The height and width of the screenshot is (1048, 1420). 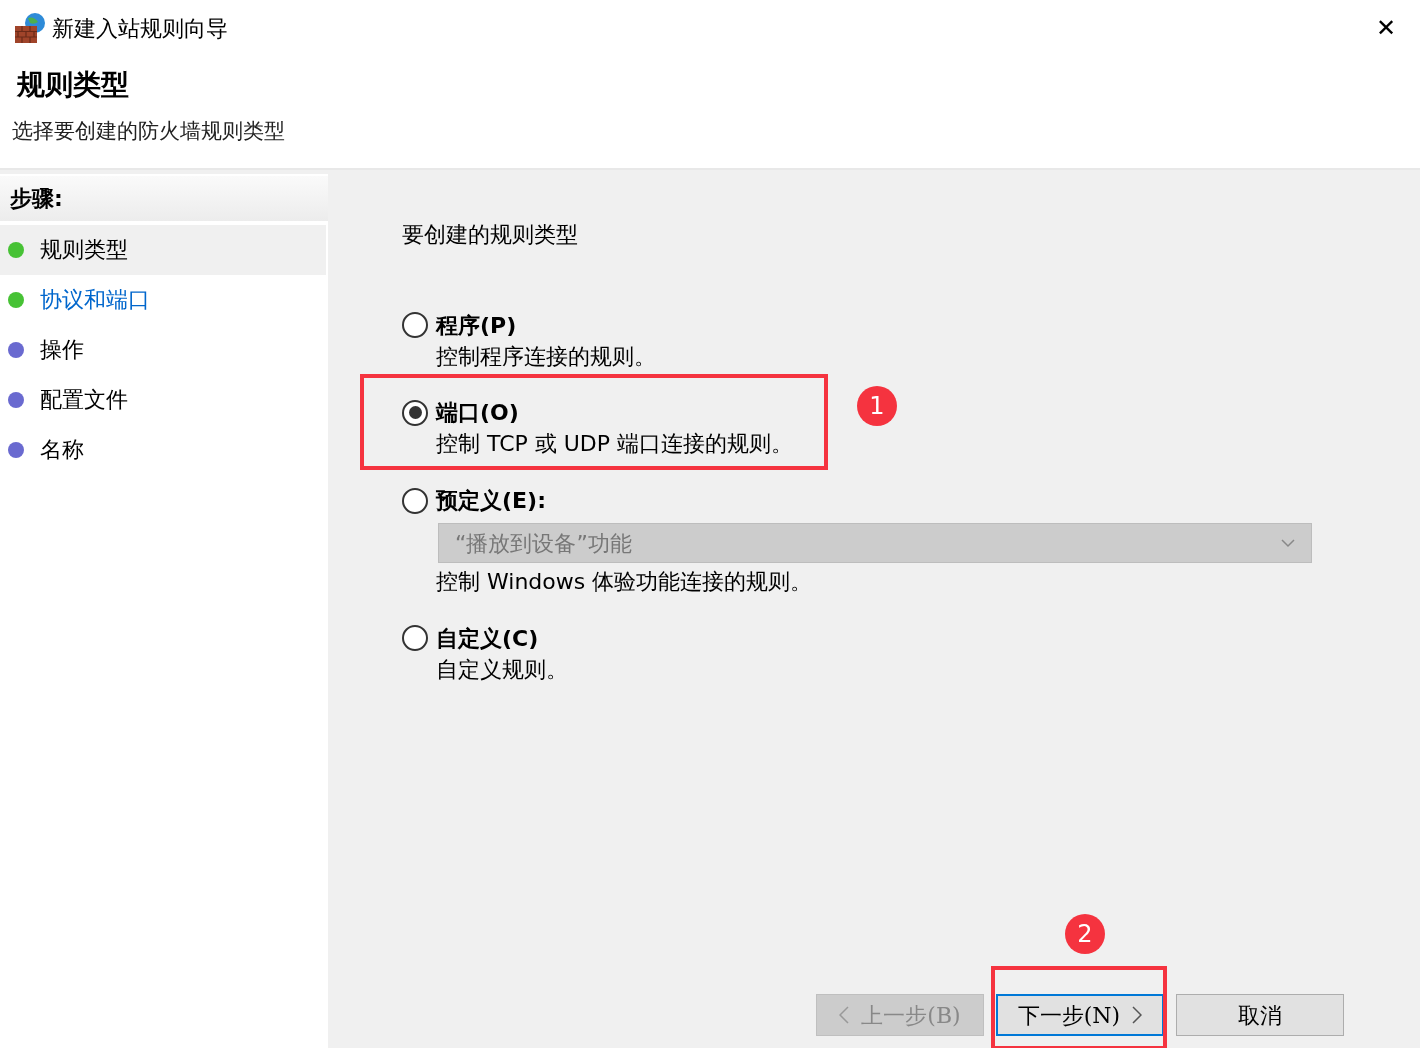 What do you see at coordinates (163, 249) in the screenshot?
I see `step-item: 规则类型` at bounding box center [163, 249].